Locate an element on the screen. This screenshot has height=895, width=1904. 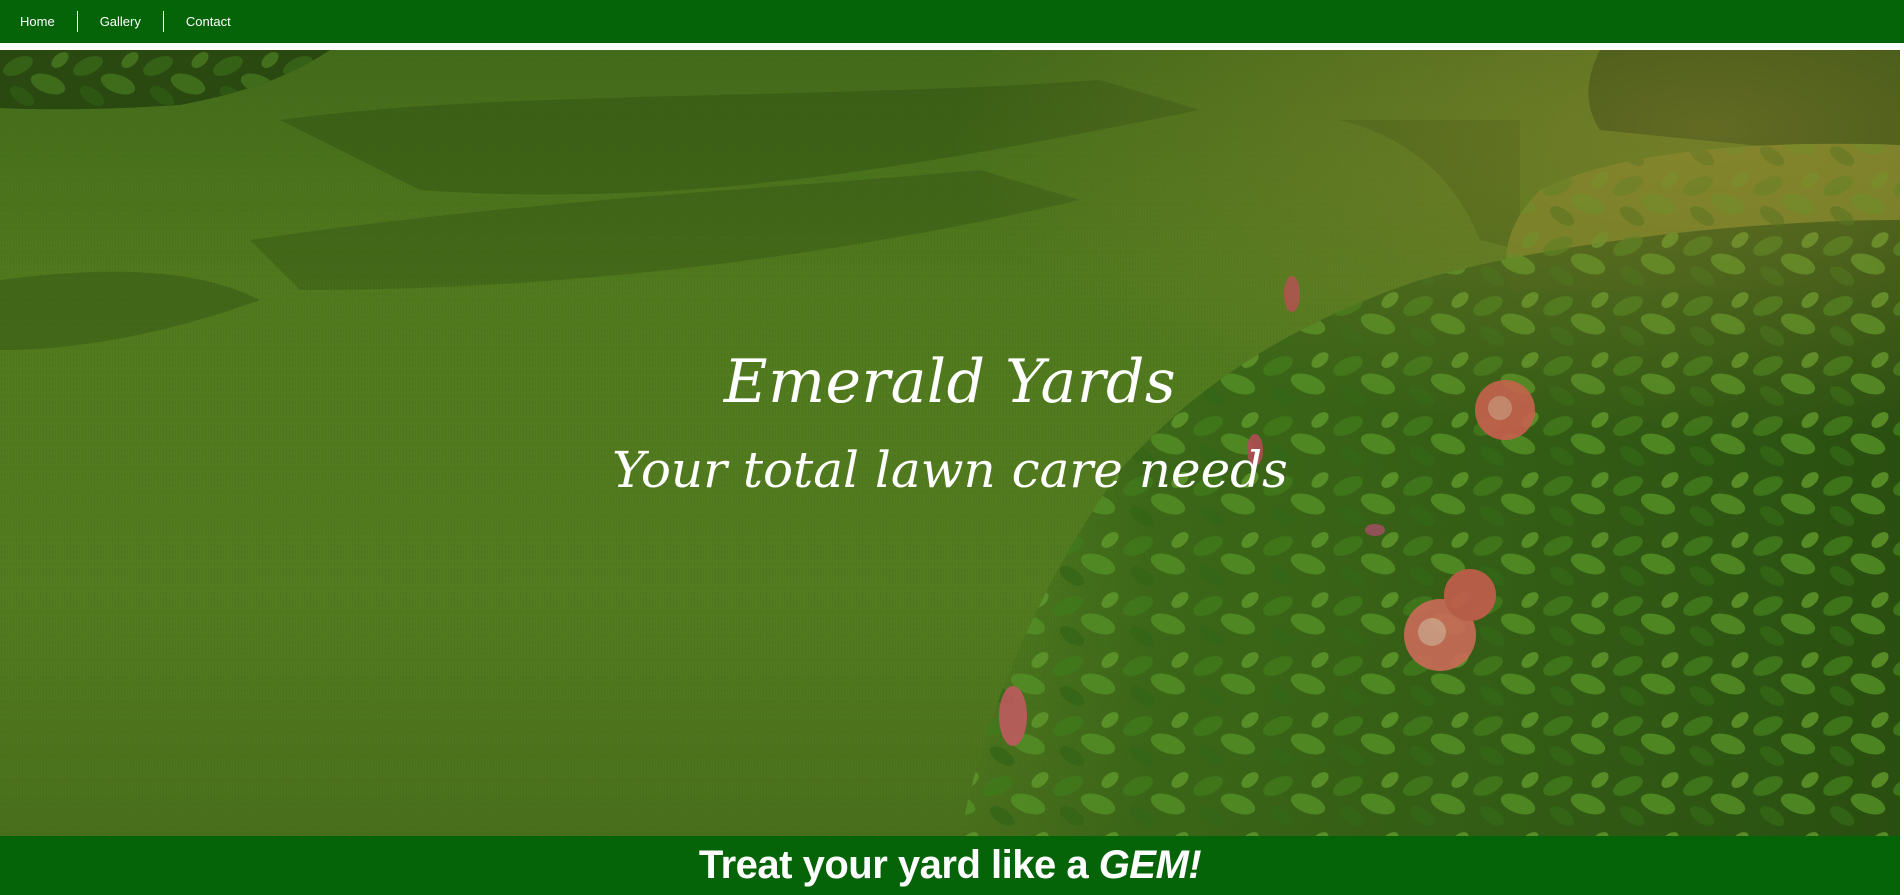
tagline-prefix: Treat your yard like a is located at coordinates (898, 865).